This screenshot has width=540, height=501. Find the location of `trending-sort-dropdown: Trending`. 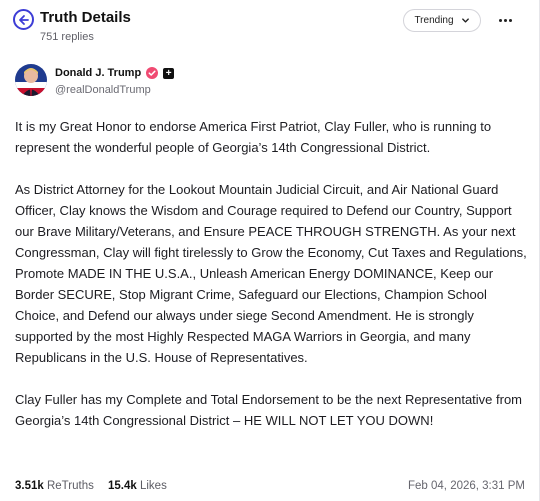

trending-sort-dropdown: Trending is located at coordinates (442, 20).